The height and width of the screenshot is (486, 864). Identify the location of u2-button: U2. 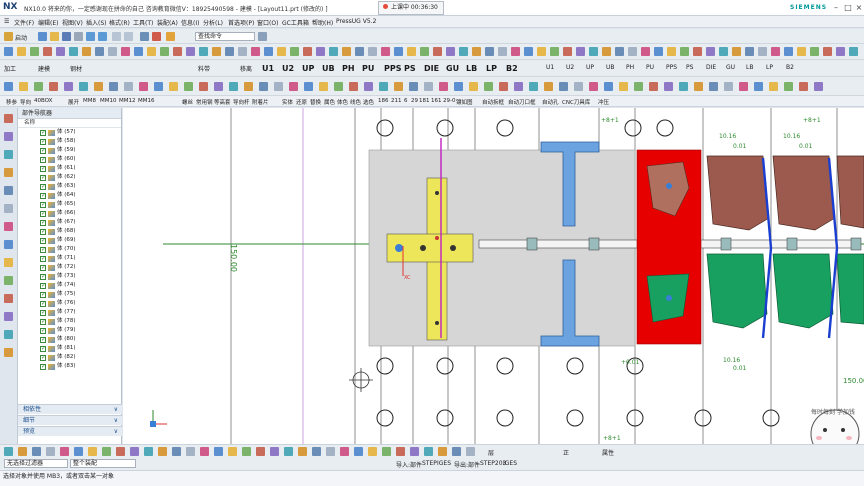
(288, 68).